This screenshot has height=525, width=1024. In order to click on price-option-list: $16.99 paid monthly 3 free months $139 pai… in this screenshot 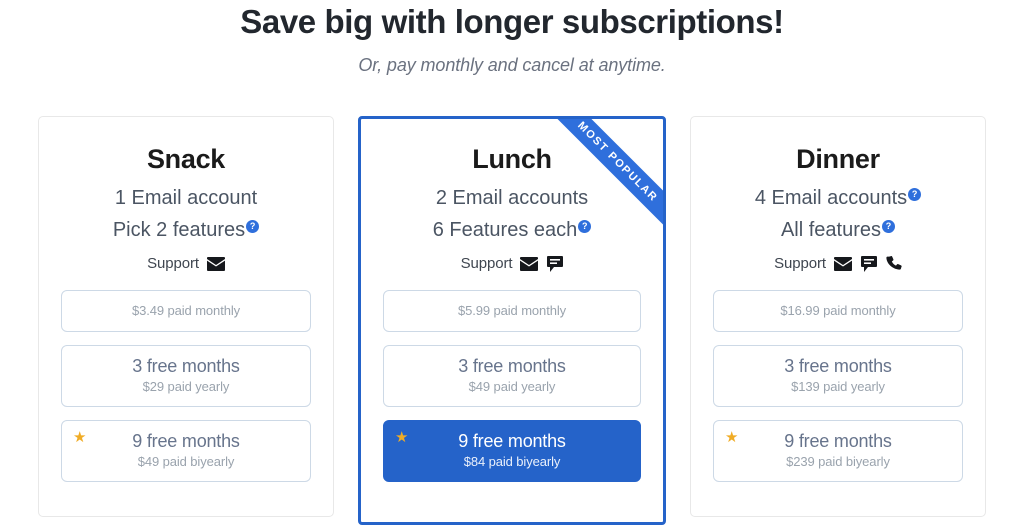, I will do `click(838, 386)`.